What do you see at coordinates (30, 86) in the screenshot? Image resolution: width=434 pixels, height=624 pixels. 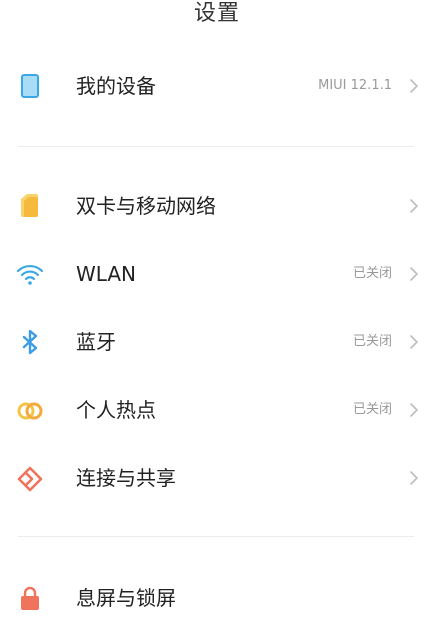 I see `device-icon` at bounding box center [30, 86].